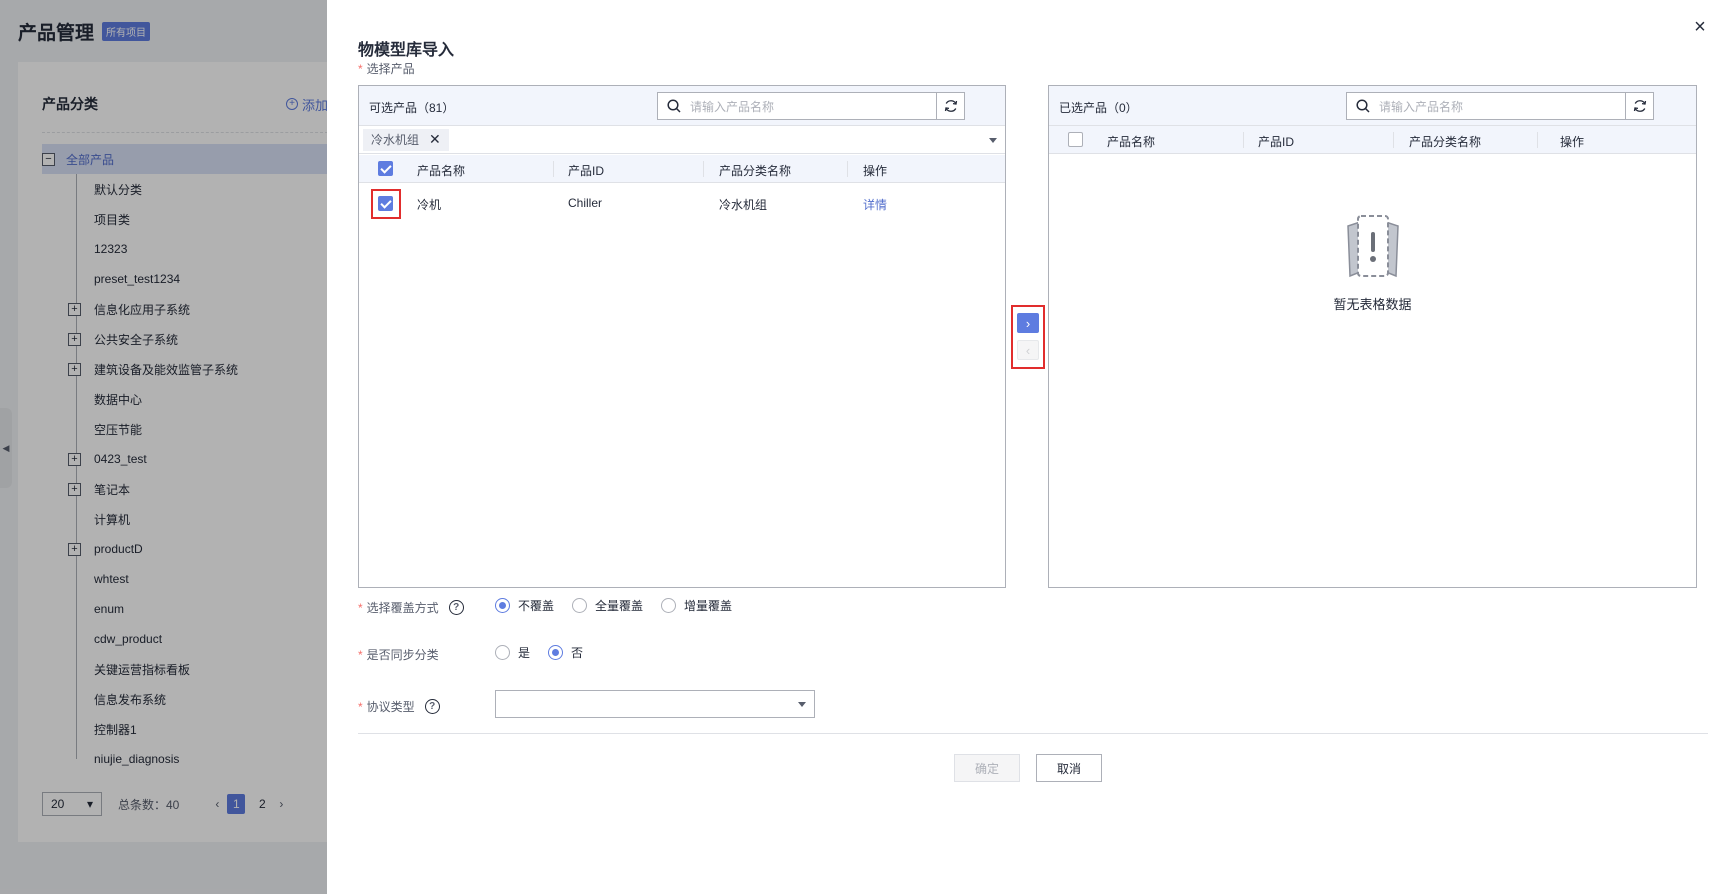 The width and height of the screenshot is (1725, 894). I want to click on cover-mode-radio-group: 不覆盖 全量覆盖 增量覆盖, so click(622, 605).